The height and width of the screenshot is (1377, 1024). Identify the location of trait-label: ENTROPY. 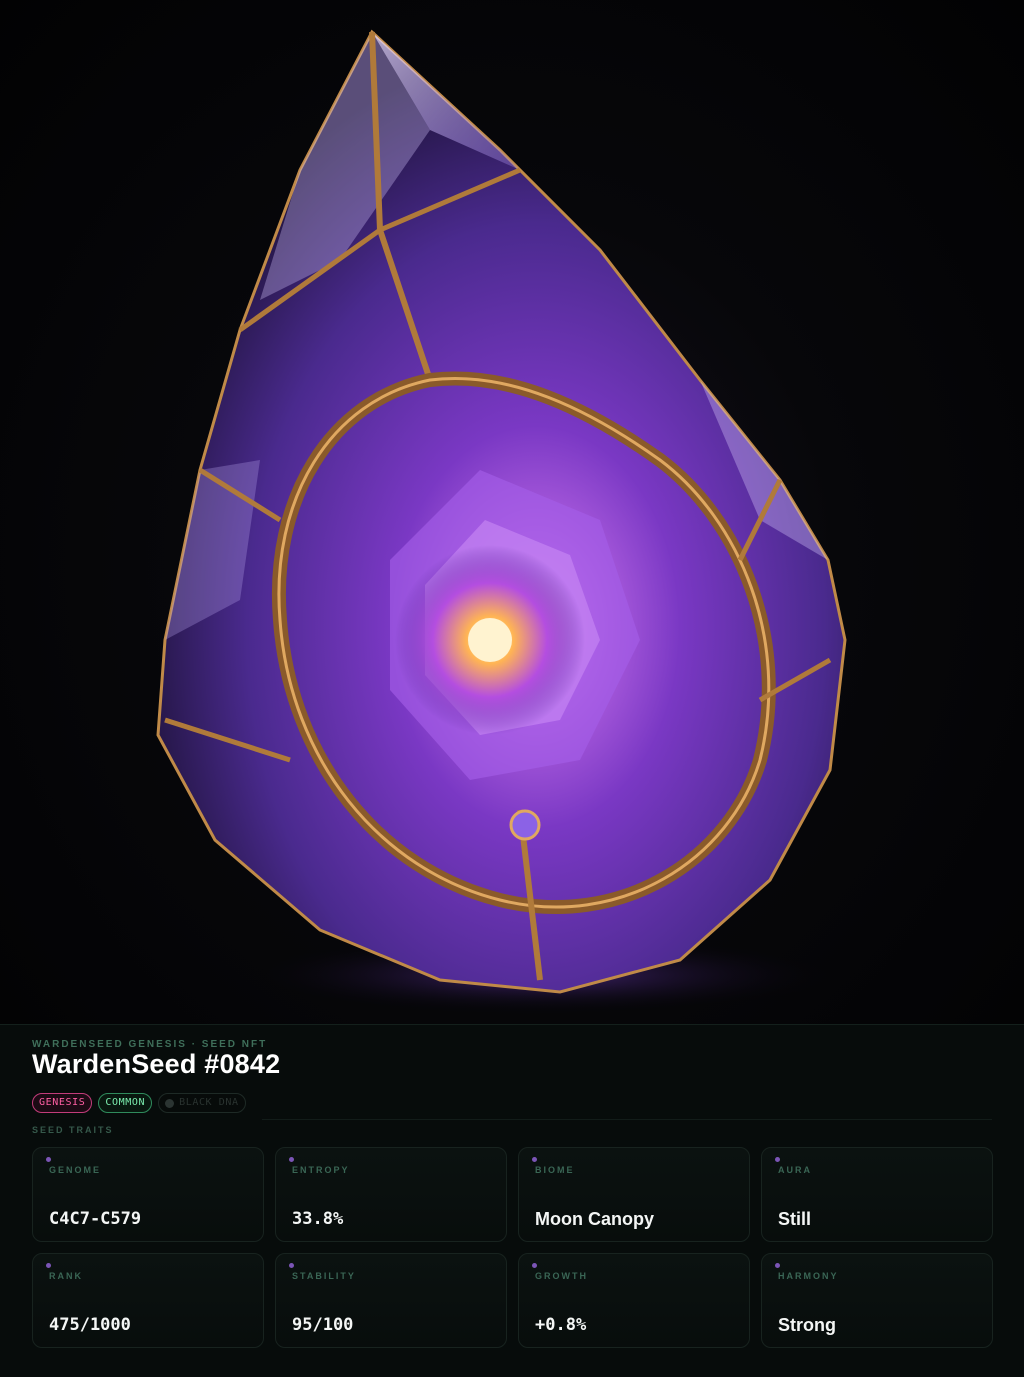
(321, 1170).